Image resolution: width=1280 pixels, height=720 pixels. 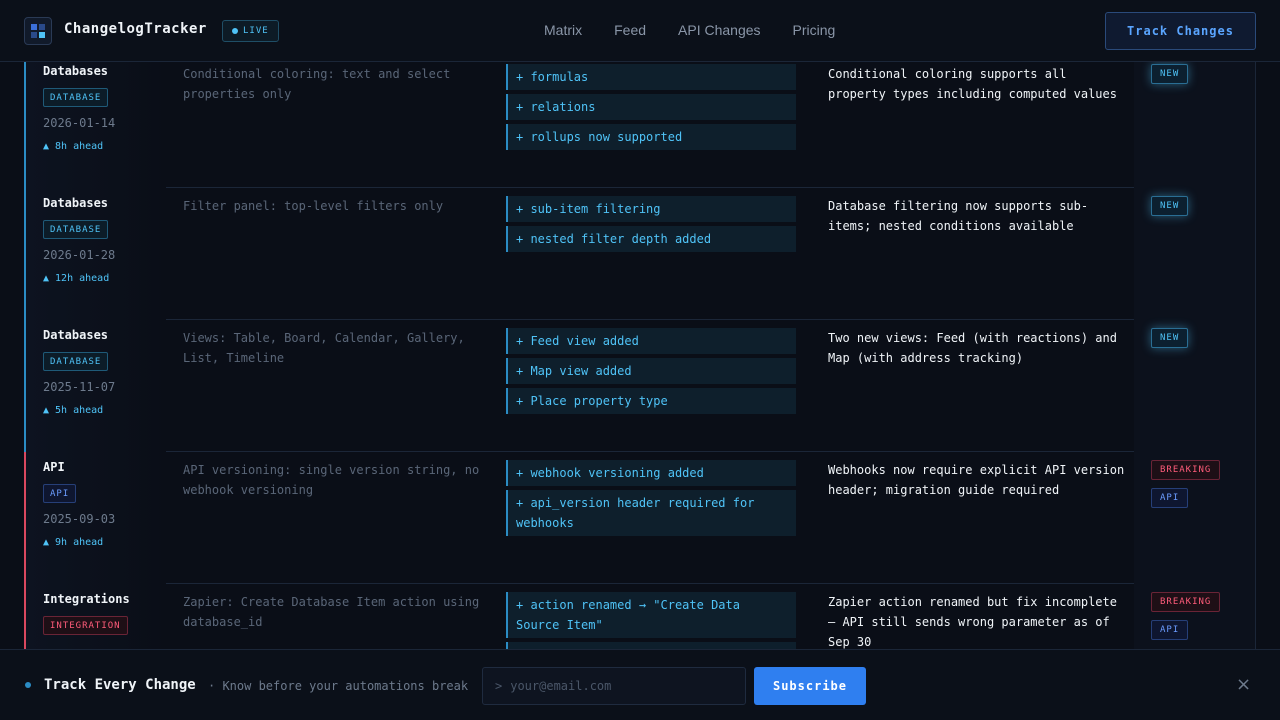 I want to click on change-item: + Map view added, so click(x=651, y=371).